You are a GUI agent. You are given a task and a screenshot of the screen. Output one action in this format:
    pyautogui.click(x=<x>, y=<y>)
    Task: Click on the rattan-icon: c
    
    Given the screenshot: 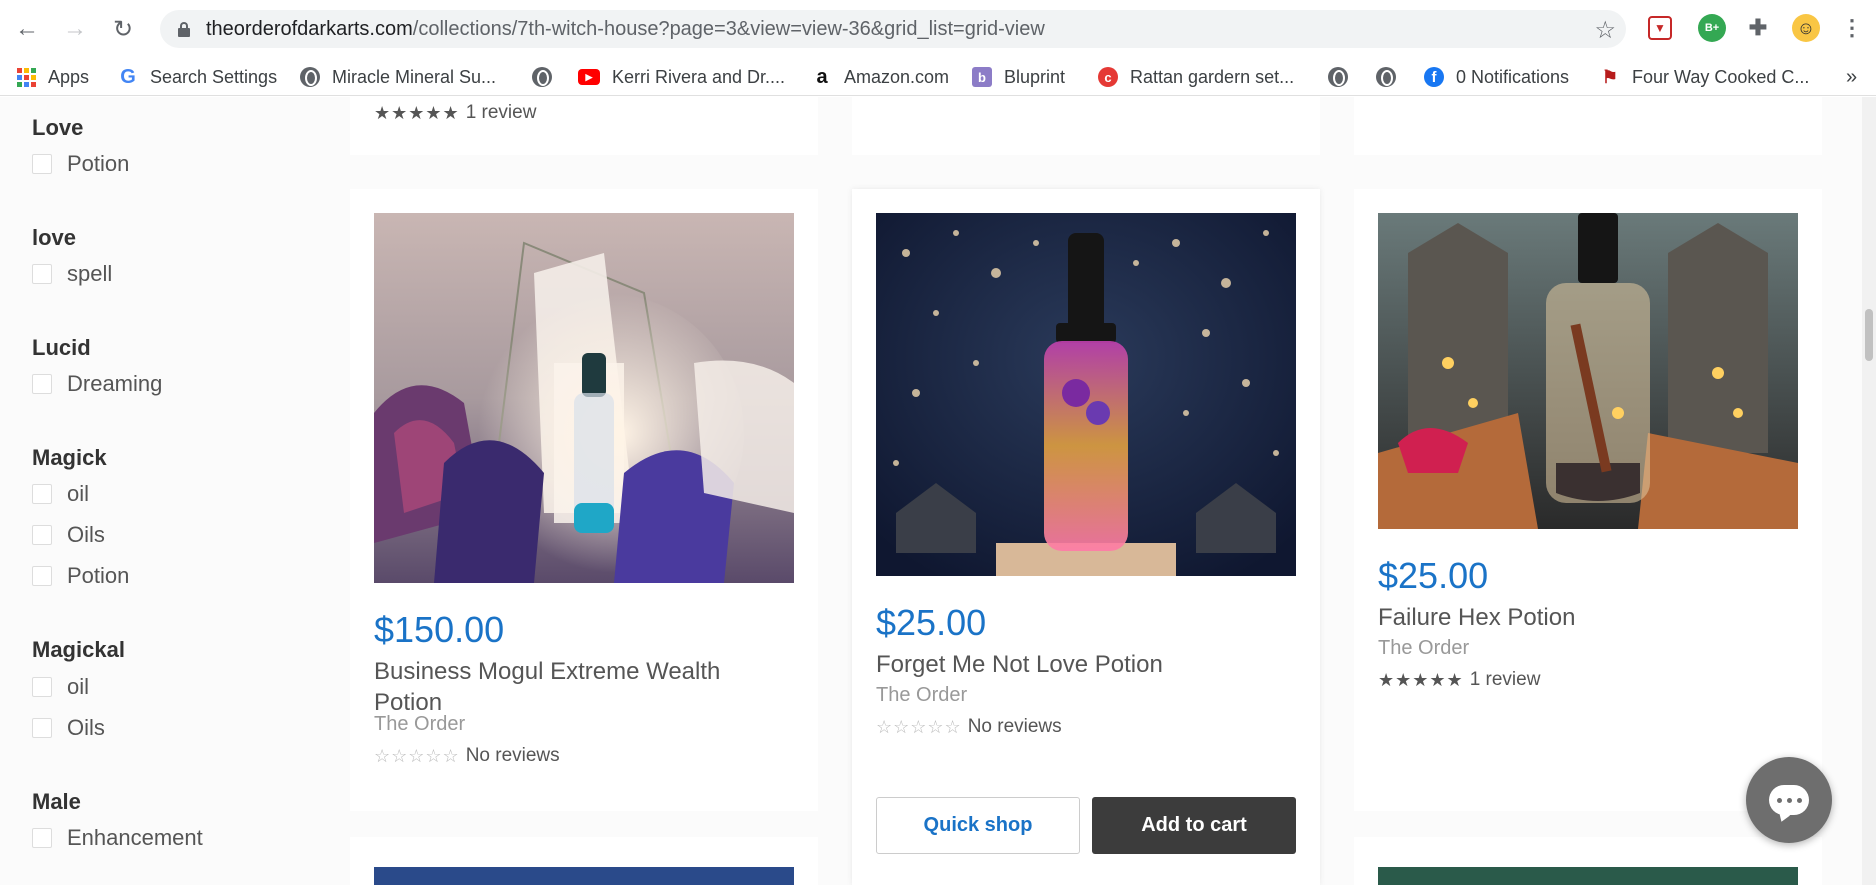 What is the action you would take?
    pyautogui.click(x=1108, y=77)
    